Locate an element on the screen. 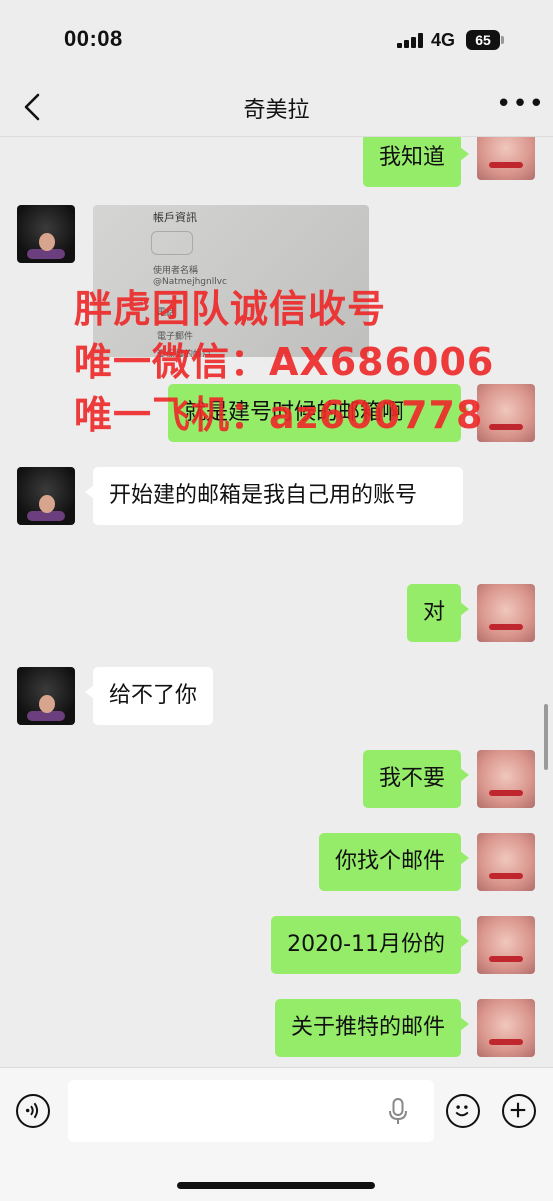 The height and width of the screenshot is (1201, 553). image-text: 帳戶資訊 is located at coordinates (175, 217).